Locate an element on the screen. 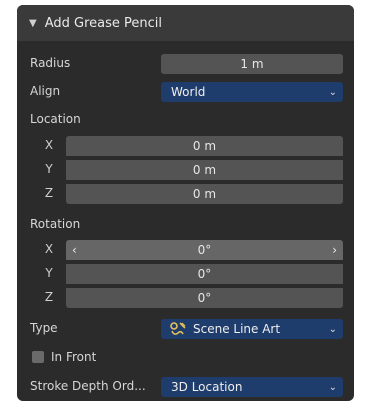 The image size is (389, 406). align-dropdown: World ⌄ is located at coordinates (252, 92).